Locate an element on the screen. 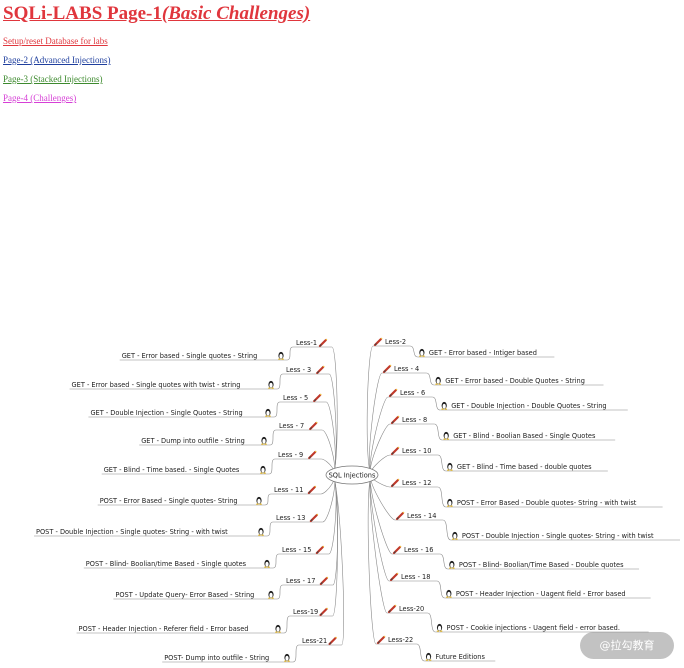 This screenshot has height=668, width=684. challenge-description: GET - Error based - Intiger based is located at coordinates (483, 353).